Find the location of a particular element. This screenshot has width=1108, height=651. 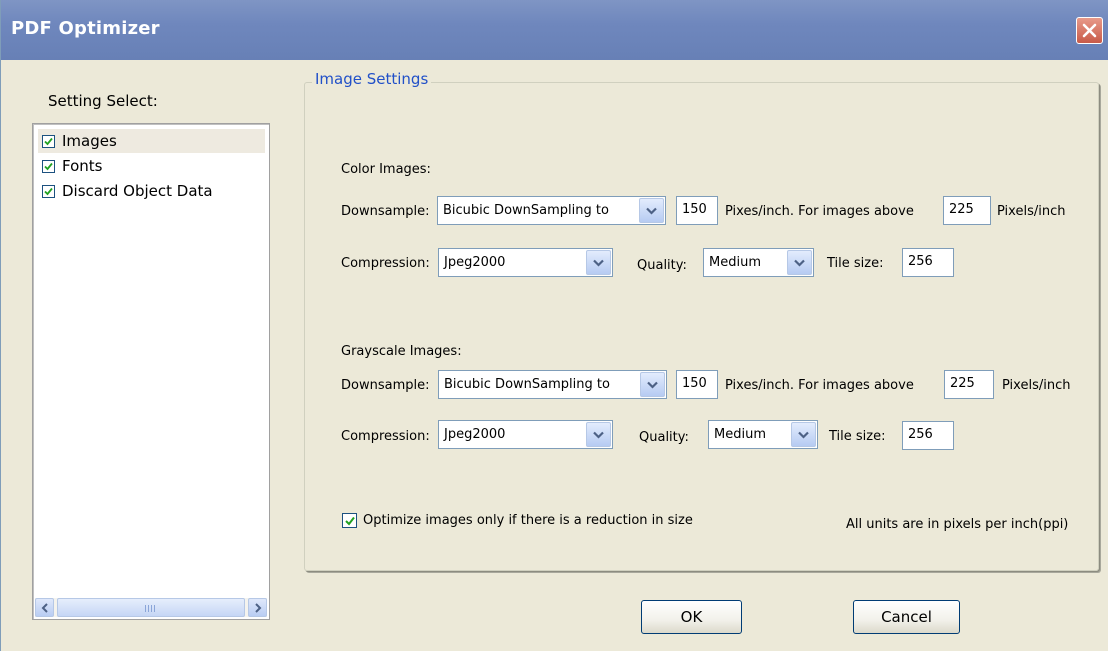

color-above-unit: Pixels/inch is located at coordinates (1031, 211).